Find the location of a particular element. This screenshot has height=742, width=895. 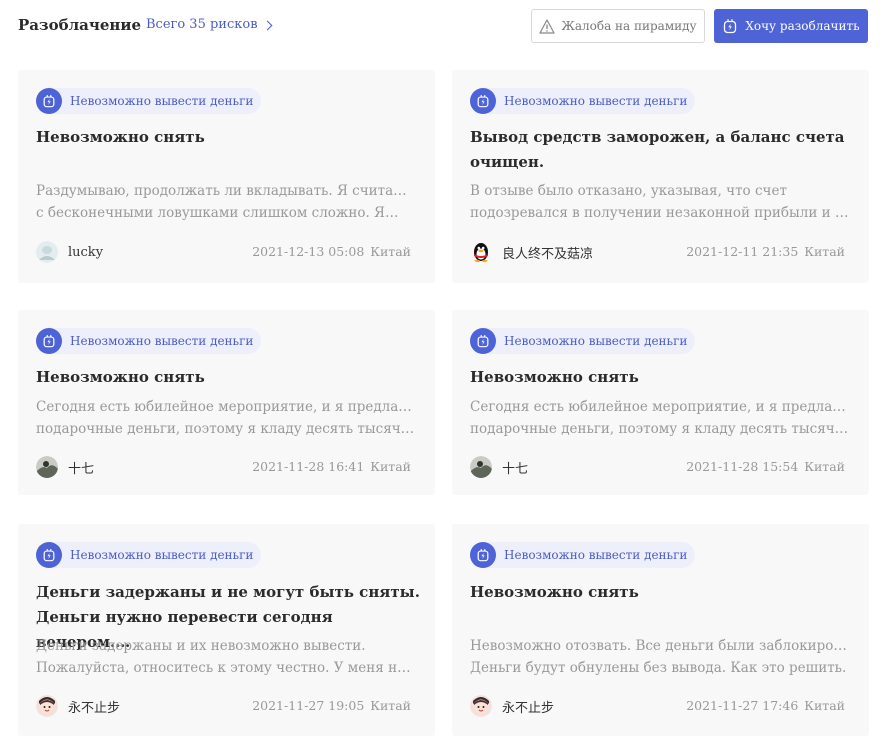

post-date: 2021-12-11 21:35 is located at coordinates (742, 251).